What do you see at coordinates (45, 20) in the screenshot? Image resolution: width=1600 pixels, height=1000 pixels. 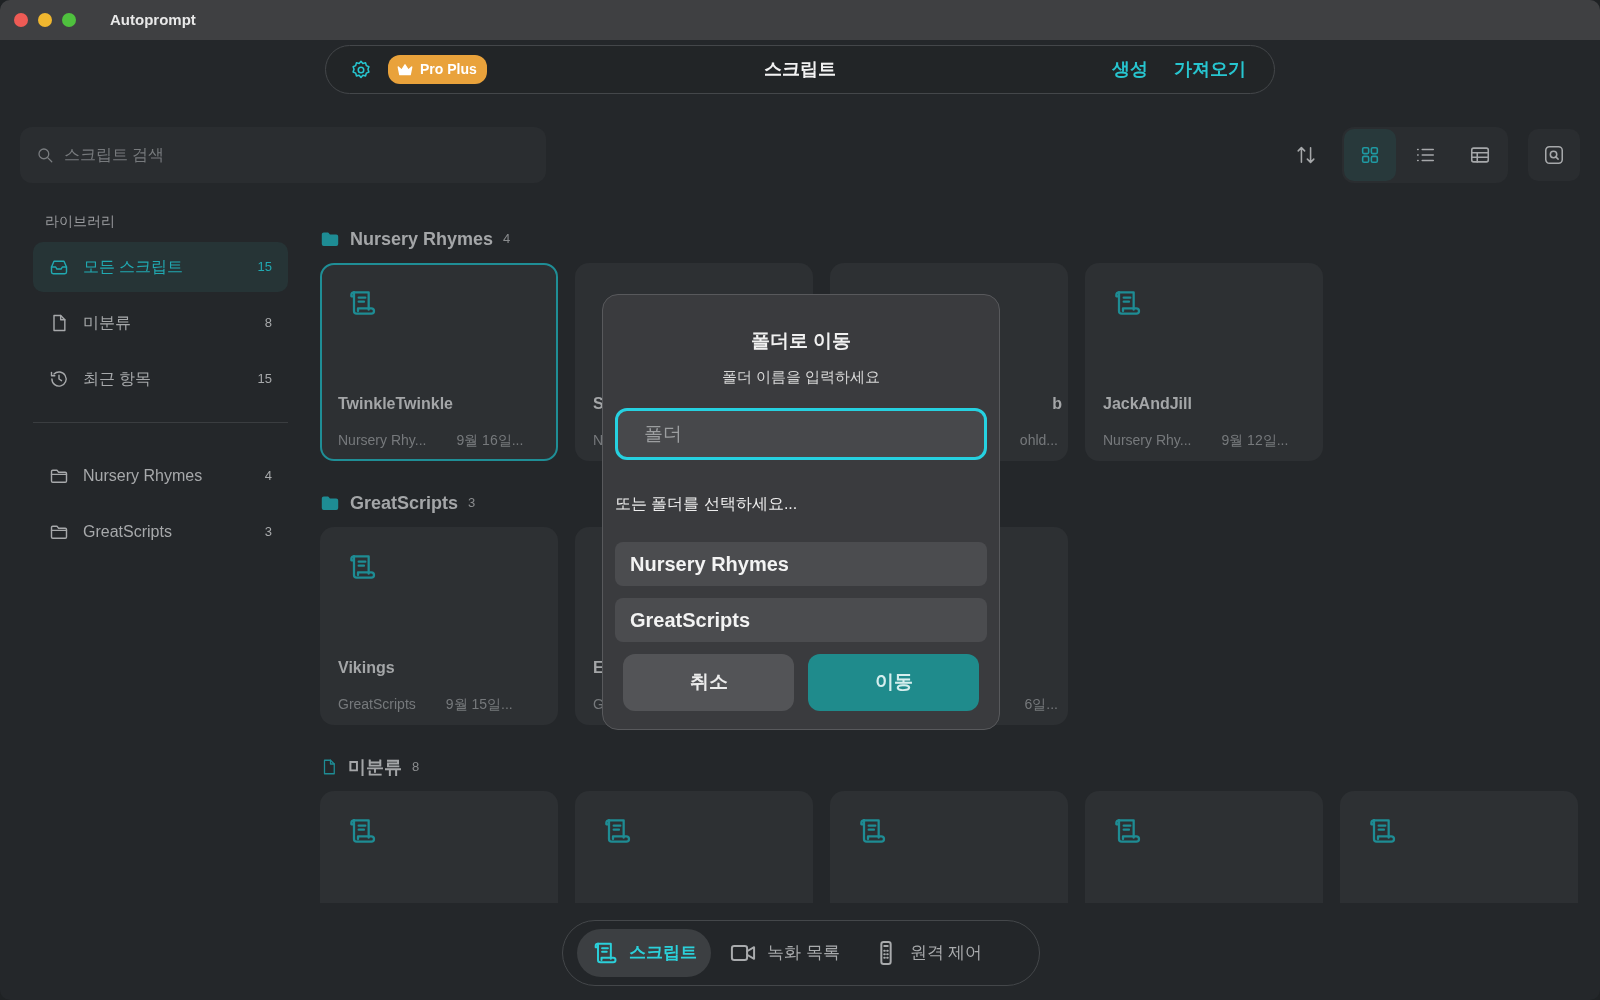 I see `minimize-button` at bounding box center [45, 20].